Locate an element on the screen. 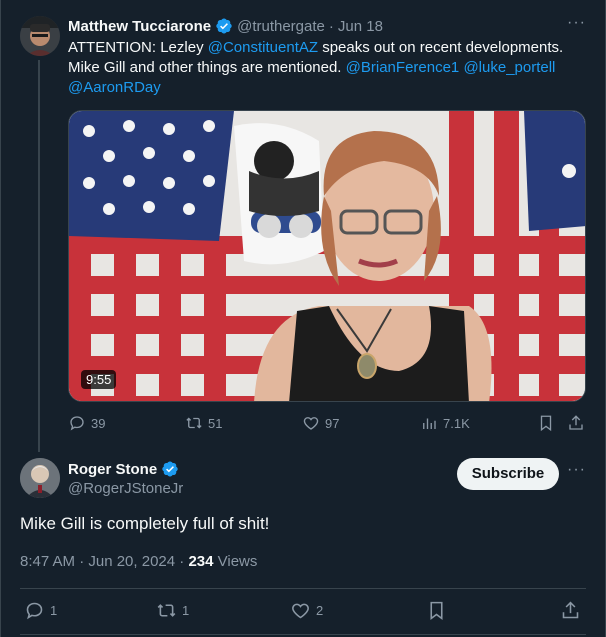 The height and width of the screenshot is (637, 606). main-author-name: Roger Stone is located at coordinates (112, 469).